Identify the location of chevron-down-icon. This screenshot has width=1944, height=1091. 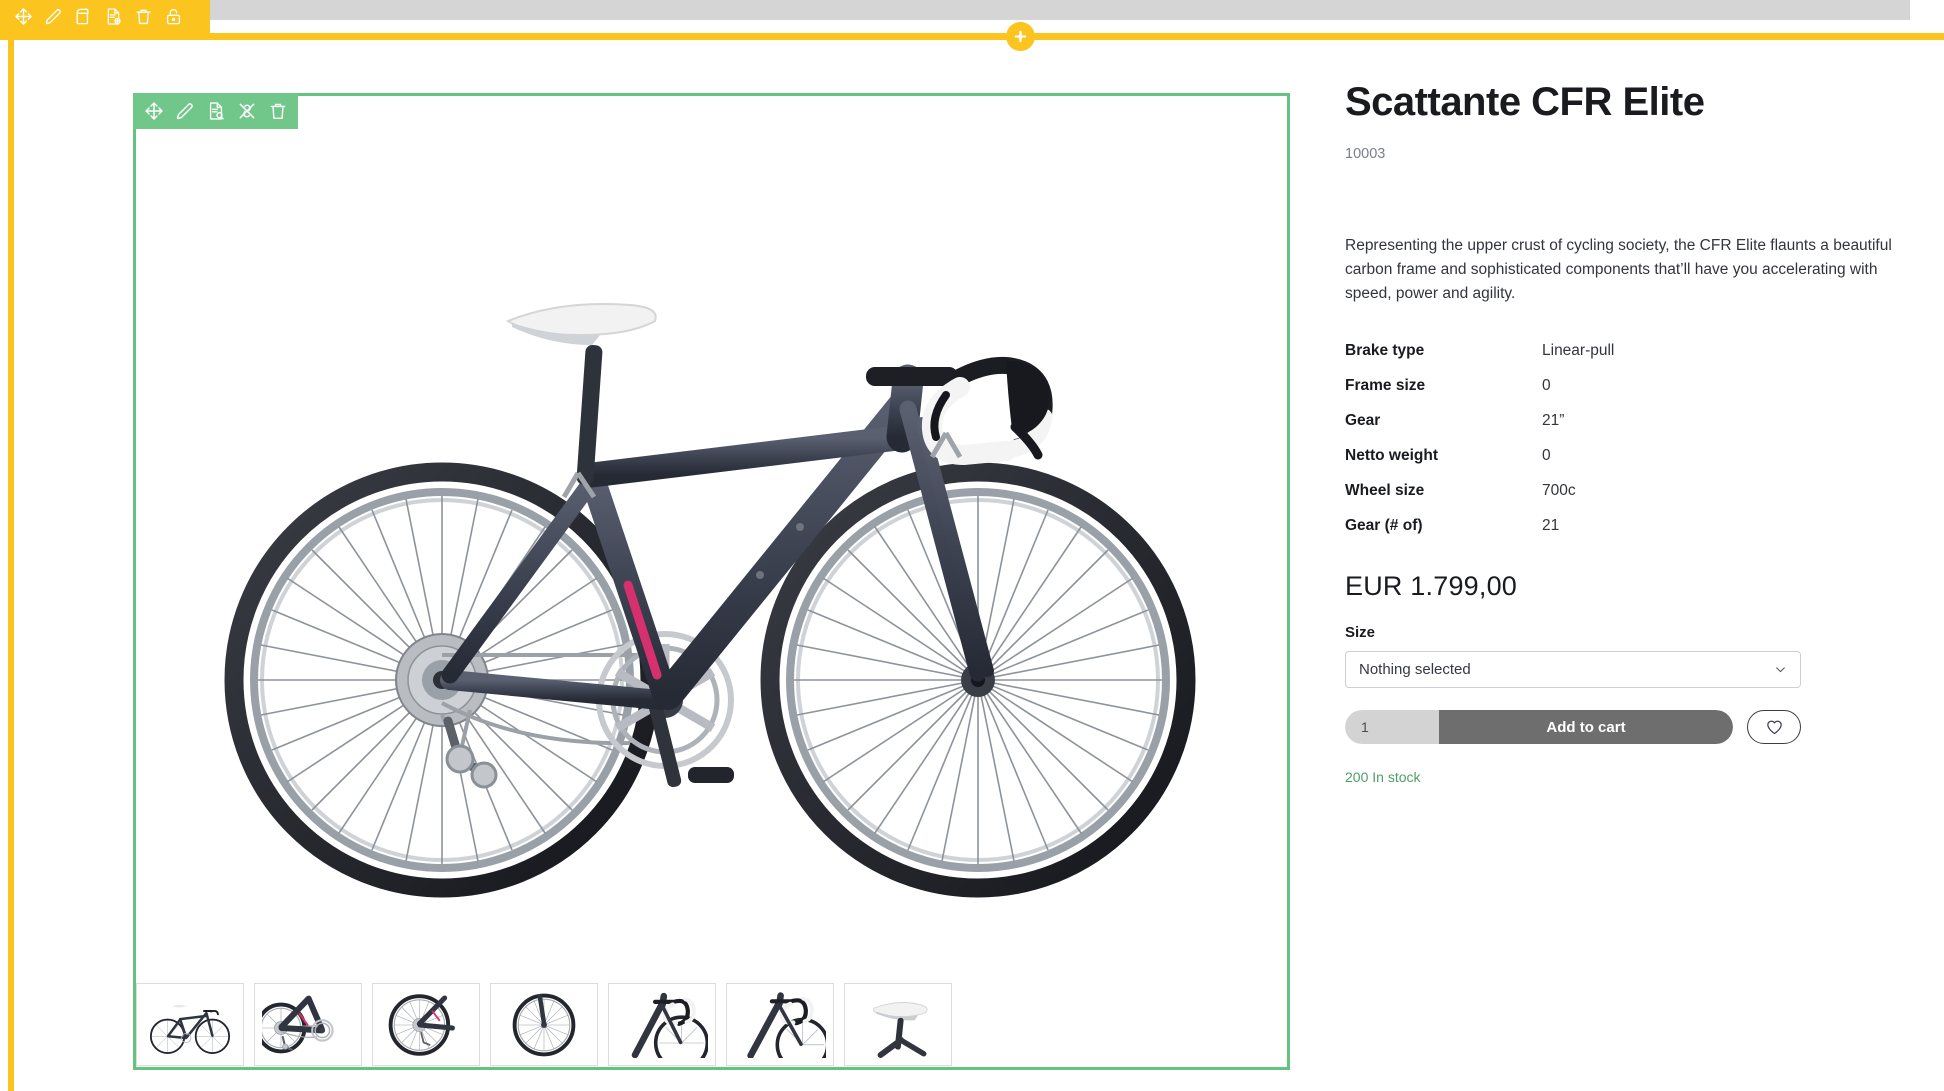
(1780, 669).